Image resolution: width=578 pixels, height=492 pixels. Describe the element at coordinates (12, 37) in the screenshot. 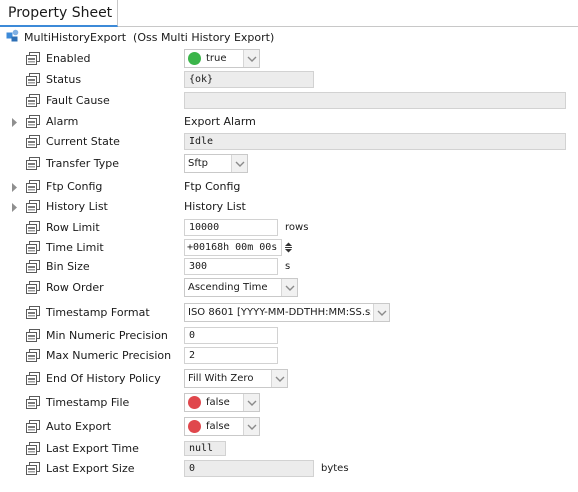

I see `component-icon` at that location.